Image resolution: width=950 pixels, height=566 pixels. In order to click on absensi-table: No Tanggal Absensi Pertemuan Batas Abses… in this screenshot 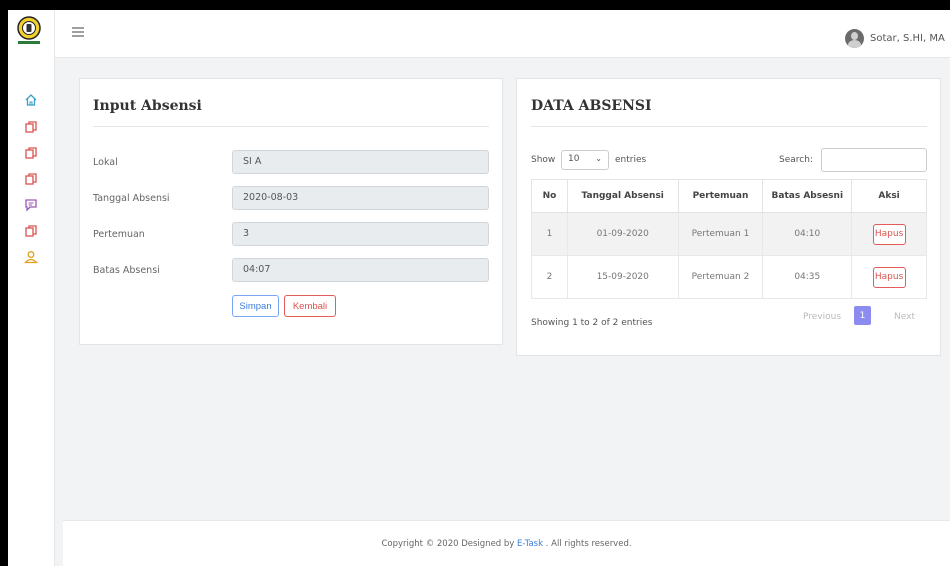, I will do `click(729, 239)`.